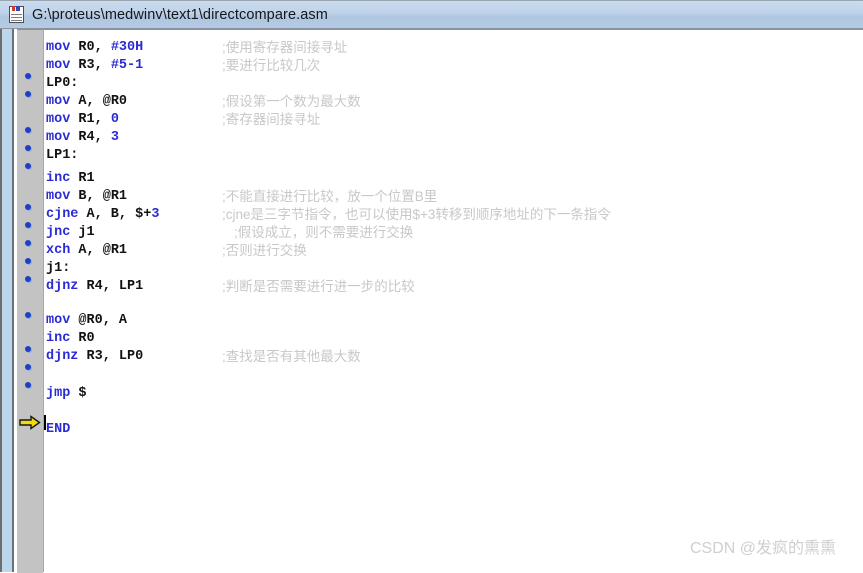  Describe the element at coordinates (30, 422) in the screenshot. I see `current-instruction-arrow-icon` at that location.